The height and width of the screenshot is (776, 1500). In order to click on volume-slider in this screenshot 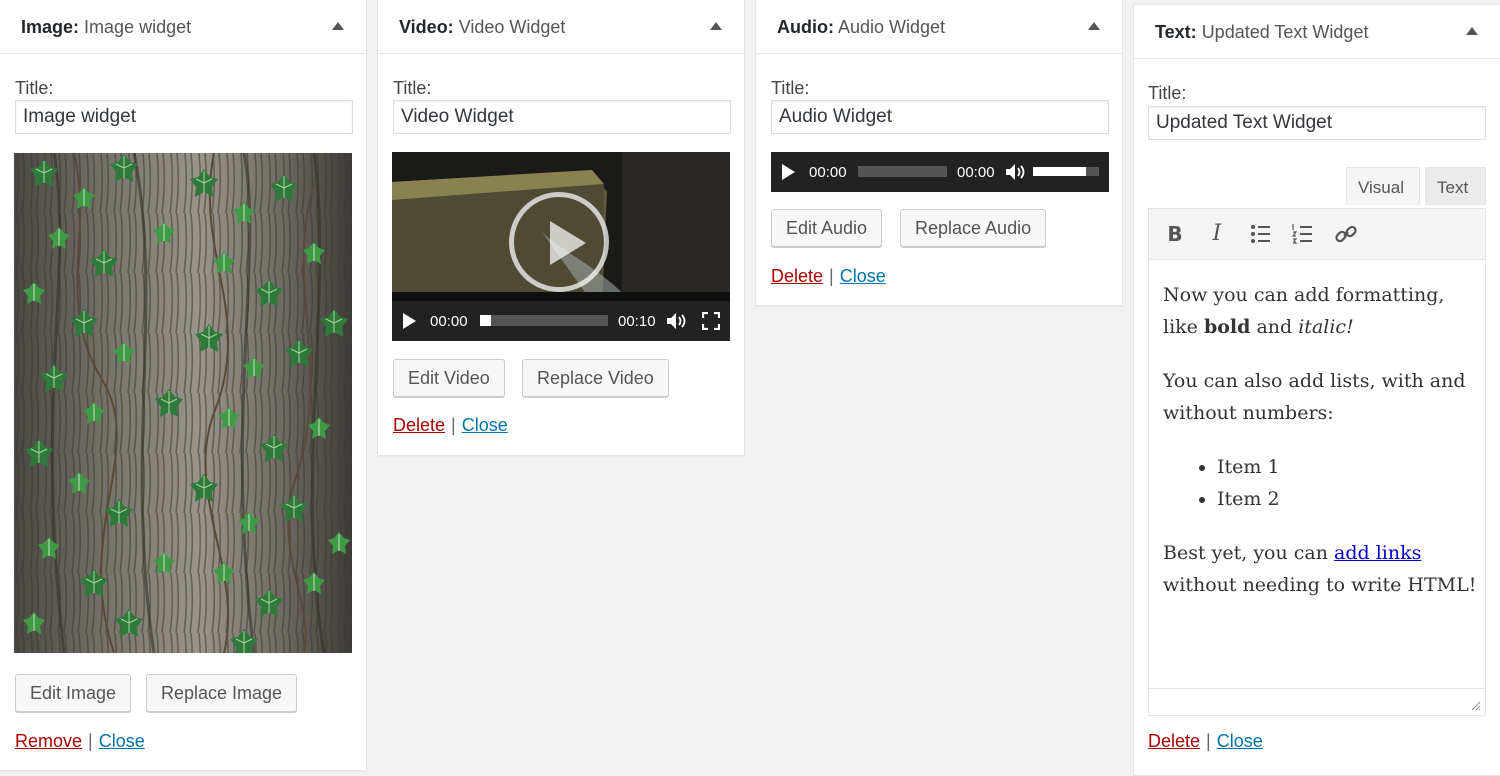, I will do `click(1066, 171)`.